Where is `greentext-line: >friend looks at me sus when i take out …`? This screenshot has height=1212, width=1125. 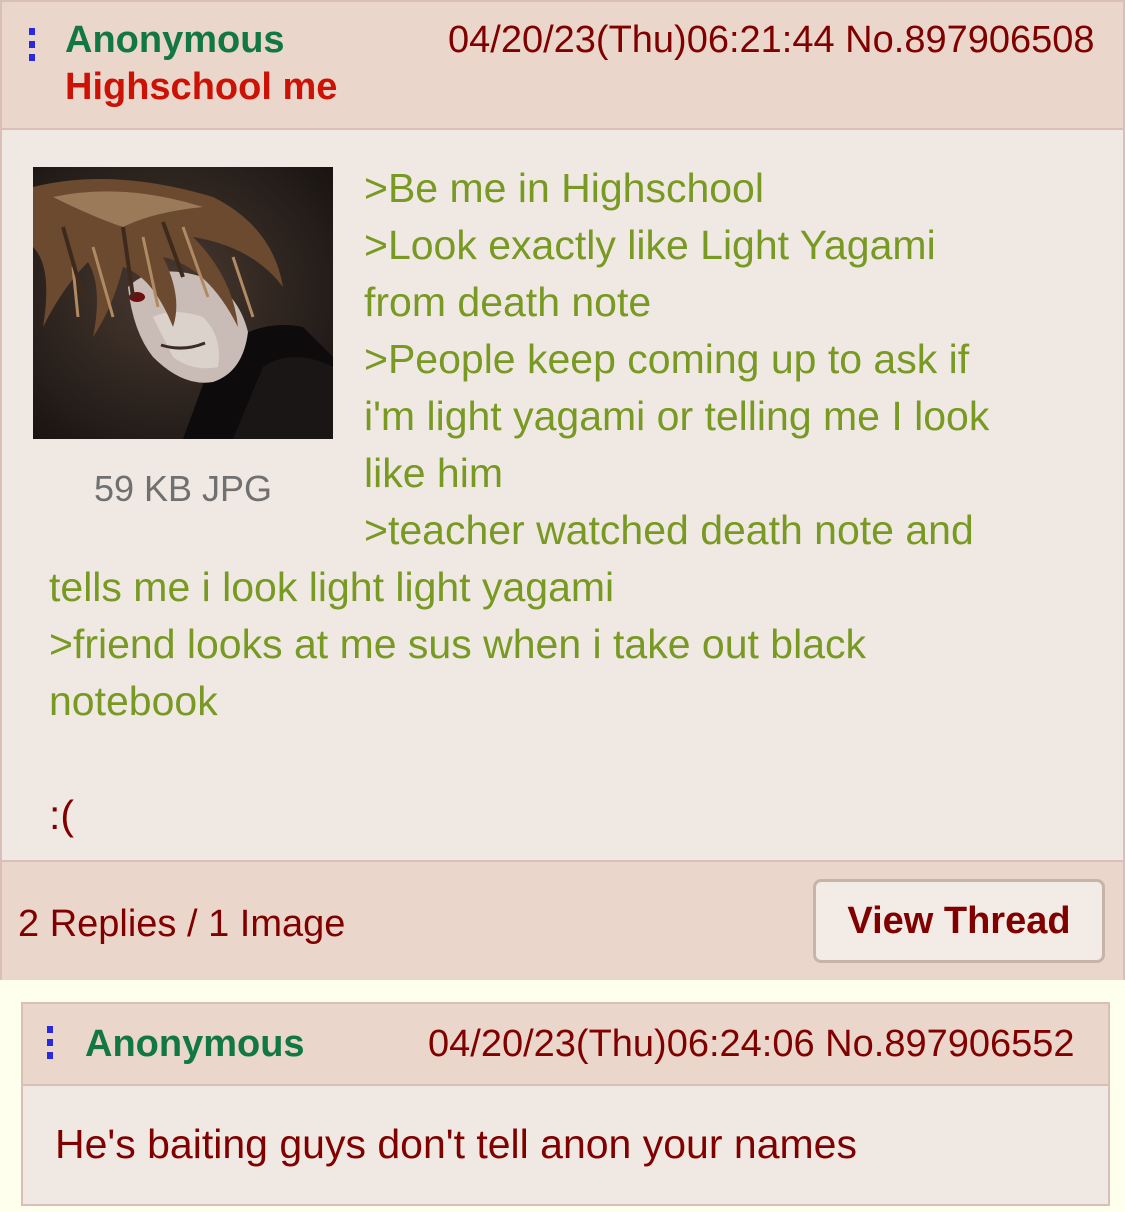
greentext-line: >friend looks at me sus when i take out … is located at coordinates (458, 644).